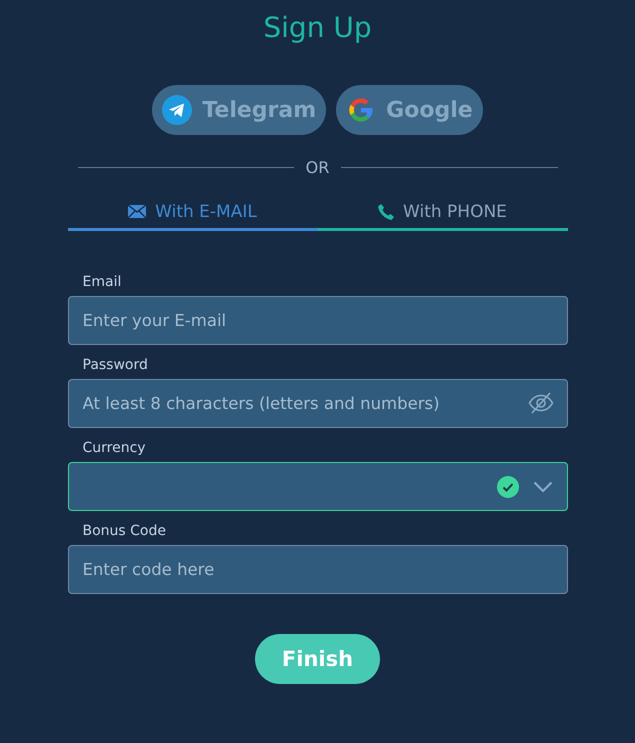 Image resolution: width=635 pixels, height=743 pixels. What do you see at coordinates (318, 403) in the screenshot?
I see `input-field: At least 8 characters (letters and numbers)` at bounding box center [318, 403].